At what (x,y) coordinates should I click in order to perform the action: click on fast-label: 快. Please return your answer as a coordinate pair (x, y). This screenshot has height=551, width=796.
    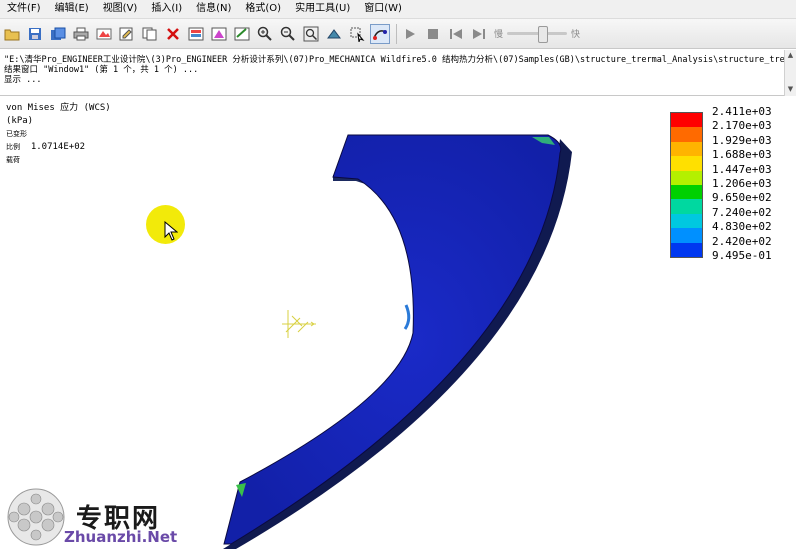
    Looking at the image, I should click on (576, 35).